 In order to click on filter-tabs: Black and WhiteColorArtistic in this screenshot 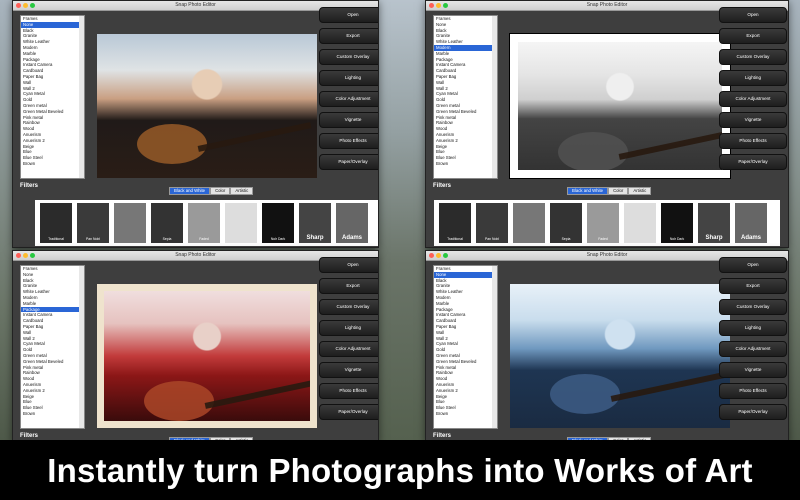, I will do `click(609, 191)`.